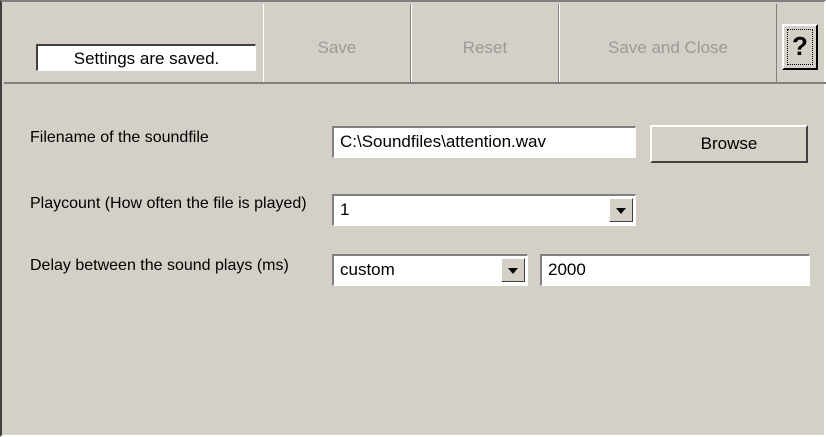  Describe the element at coordinates (159, 265) in the screenshot. I see `delay-label: Delay between the sound plays (ms)` at that location.